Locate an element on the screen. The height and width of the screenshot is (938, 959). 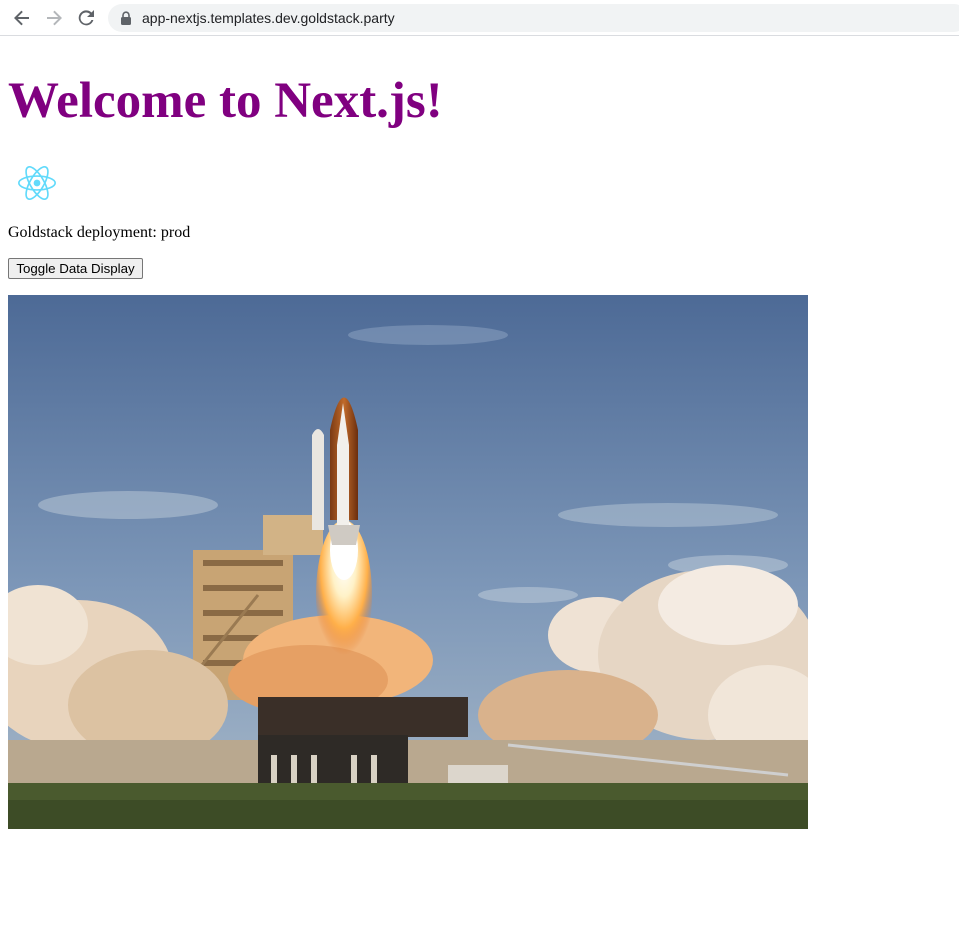
address-bar-url: app-nextjs.templates.dev.goldstack.party is located at coordinates (268, 18).